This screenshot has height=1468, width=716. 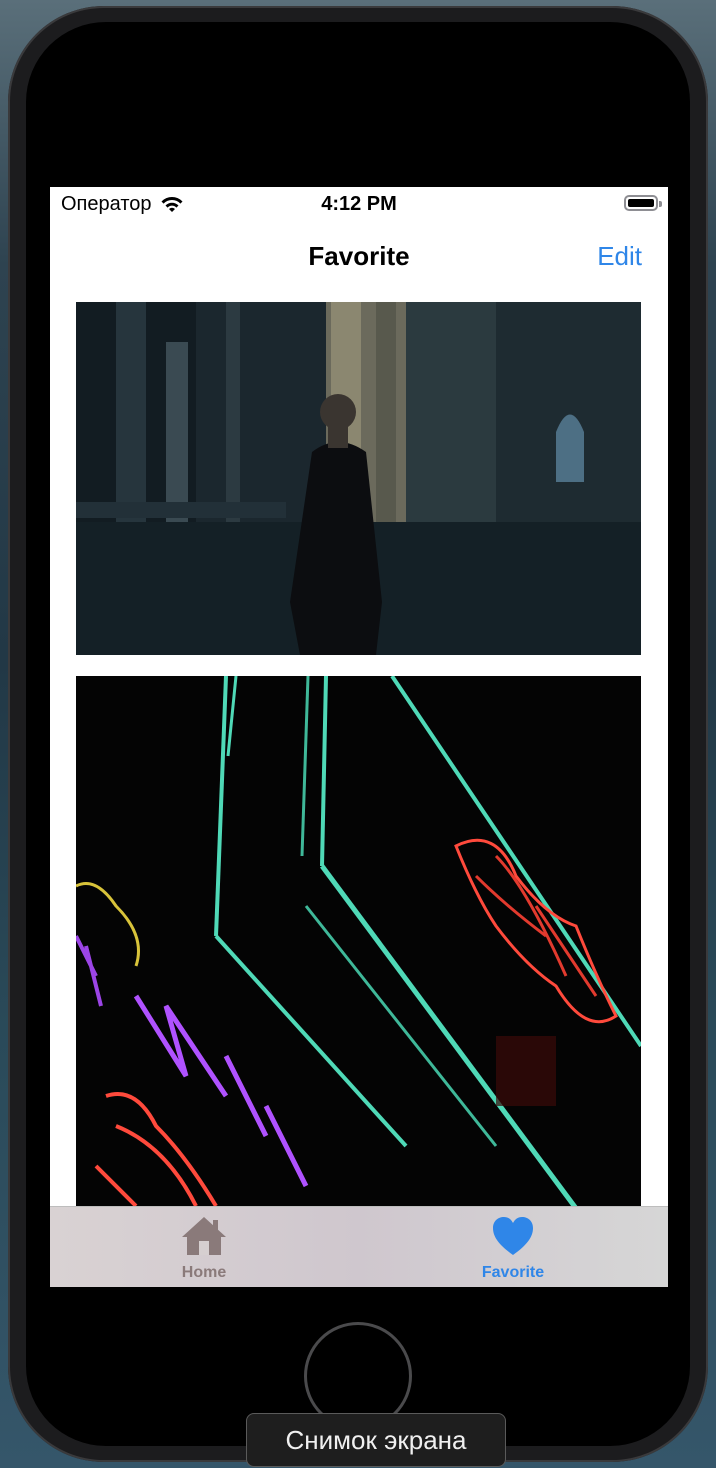 What do you see at coordinates (376, 1440) in the screenshot?
I see `screenshot-tooltip: Снимок экрана` at bounding box center [376, 1440].